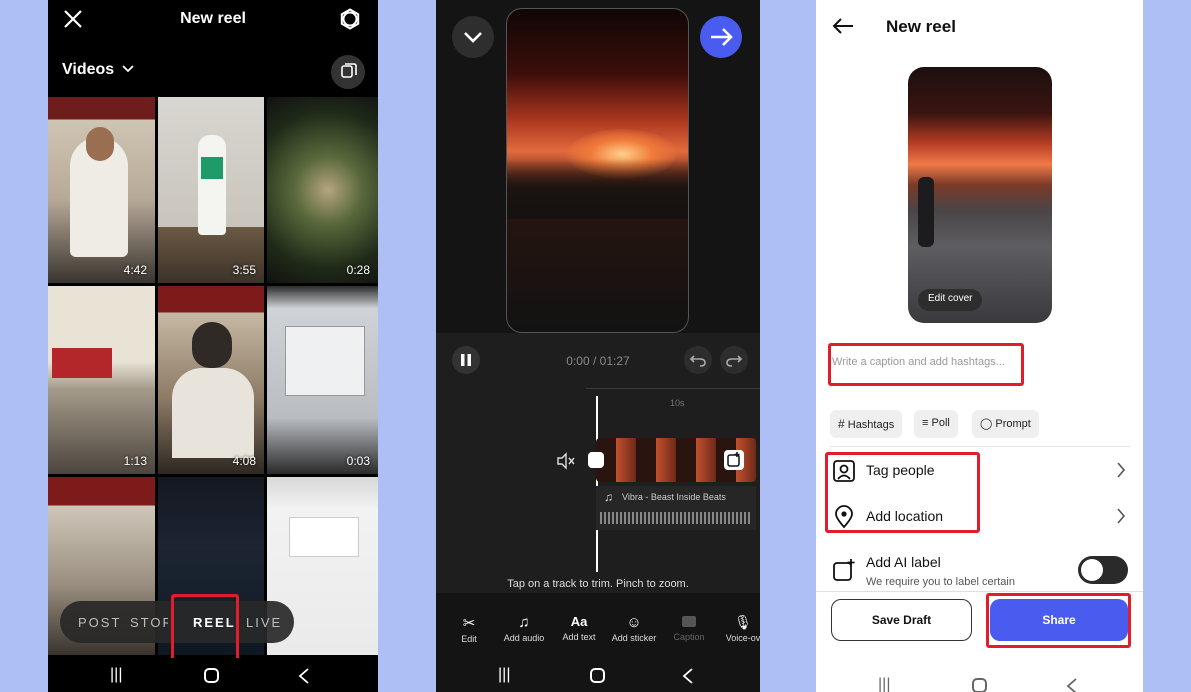  I want to click on video-thumbnail: 1:13, so click(101, 380).